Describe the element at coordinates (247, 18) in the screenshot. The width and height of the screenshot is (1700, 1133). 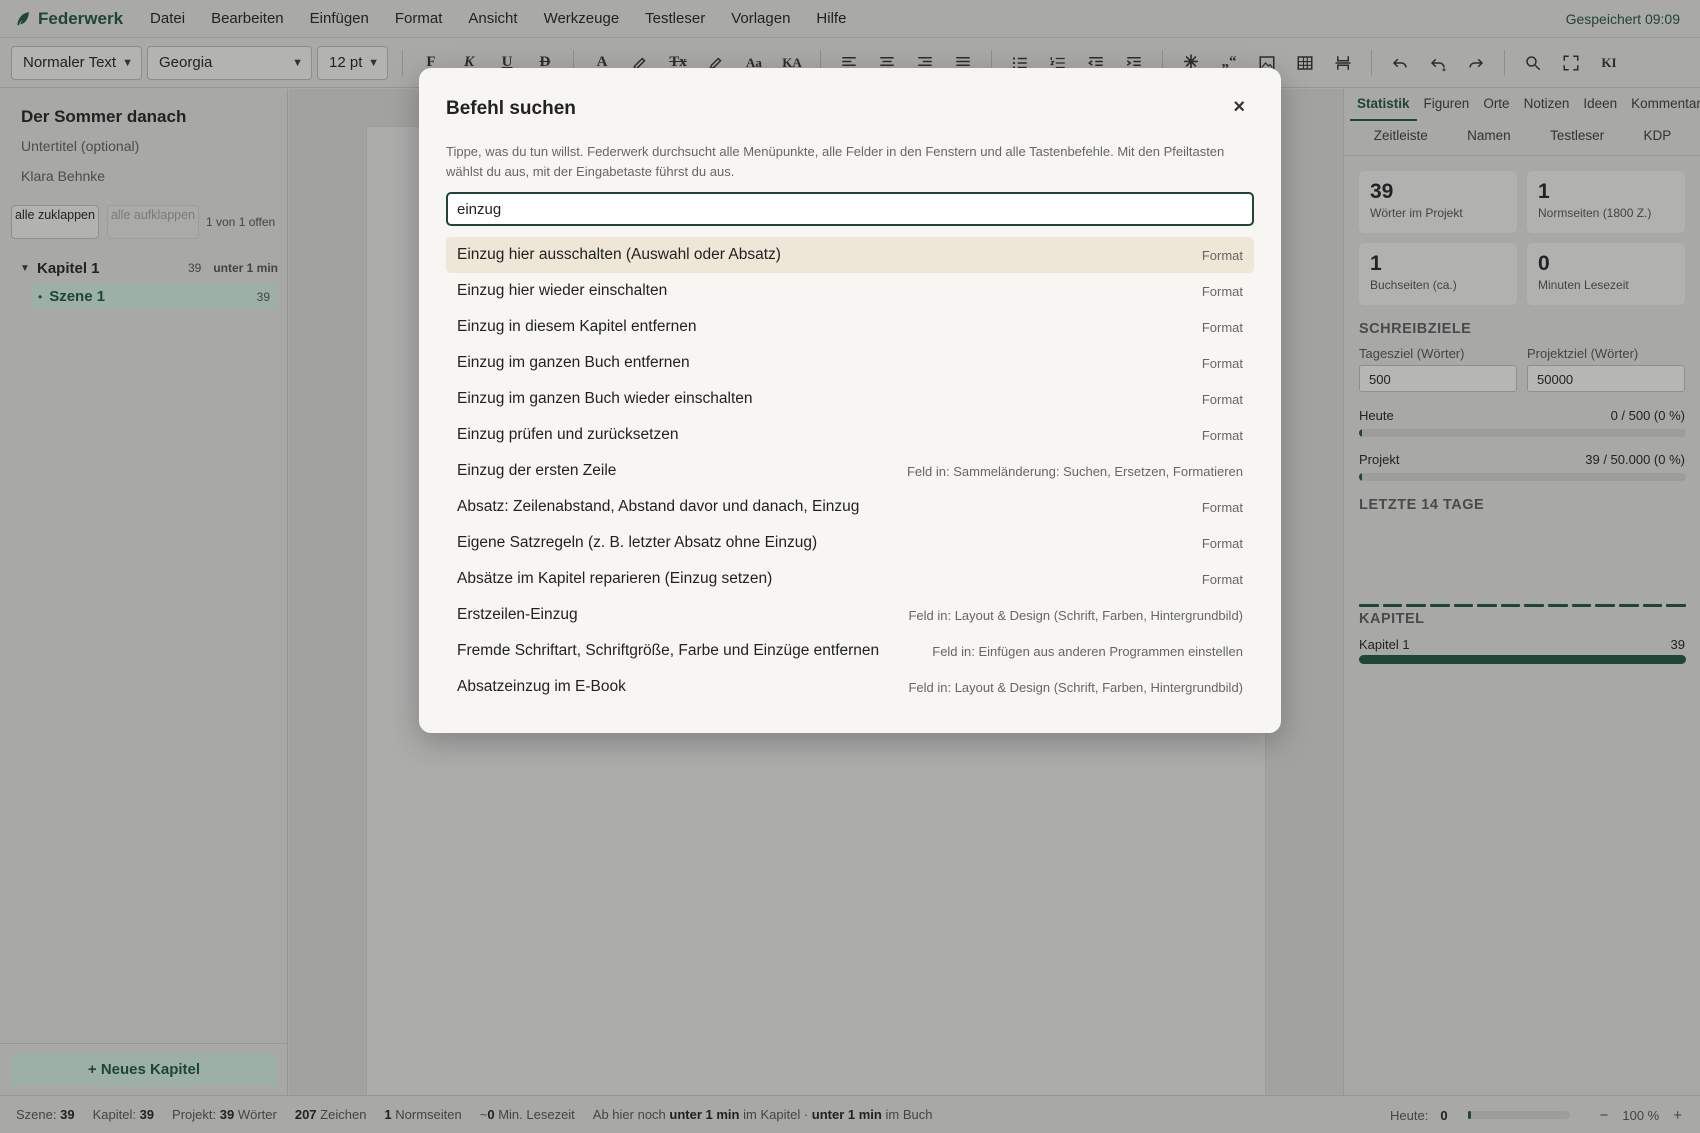
I see `menu-bearbeiten: Bearbeiten` at that location.